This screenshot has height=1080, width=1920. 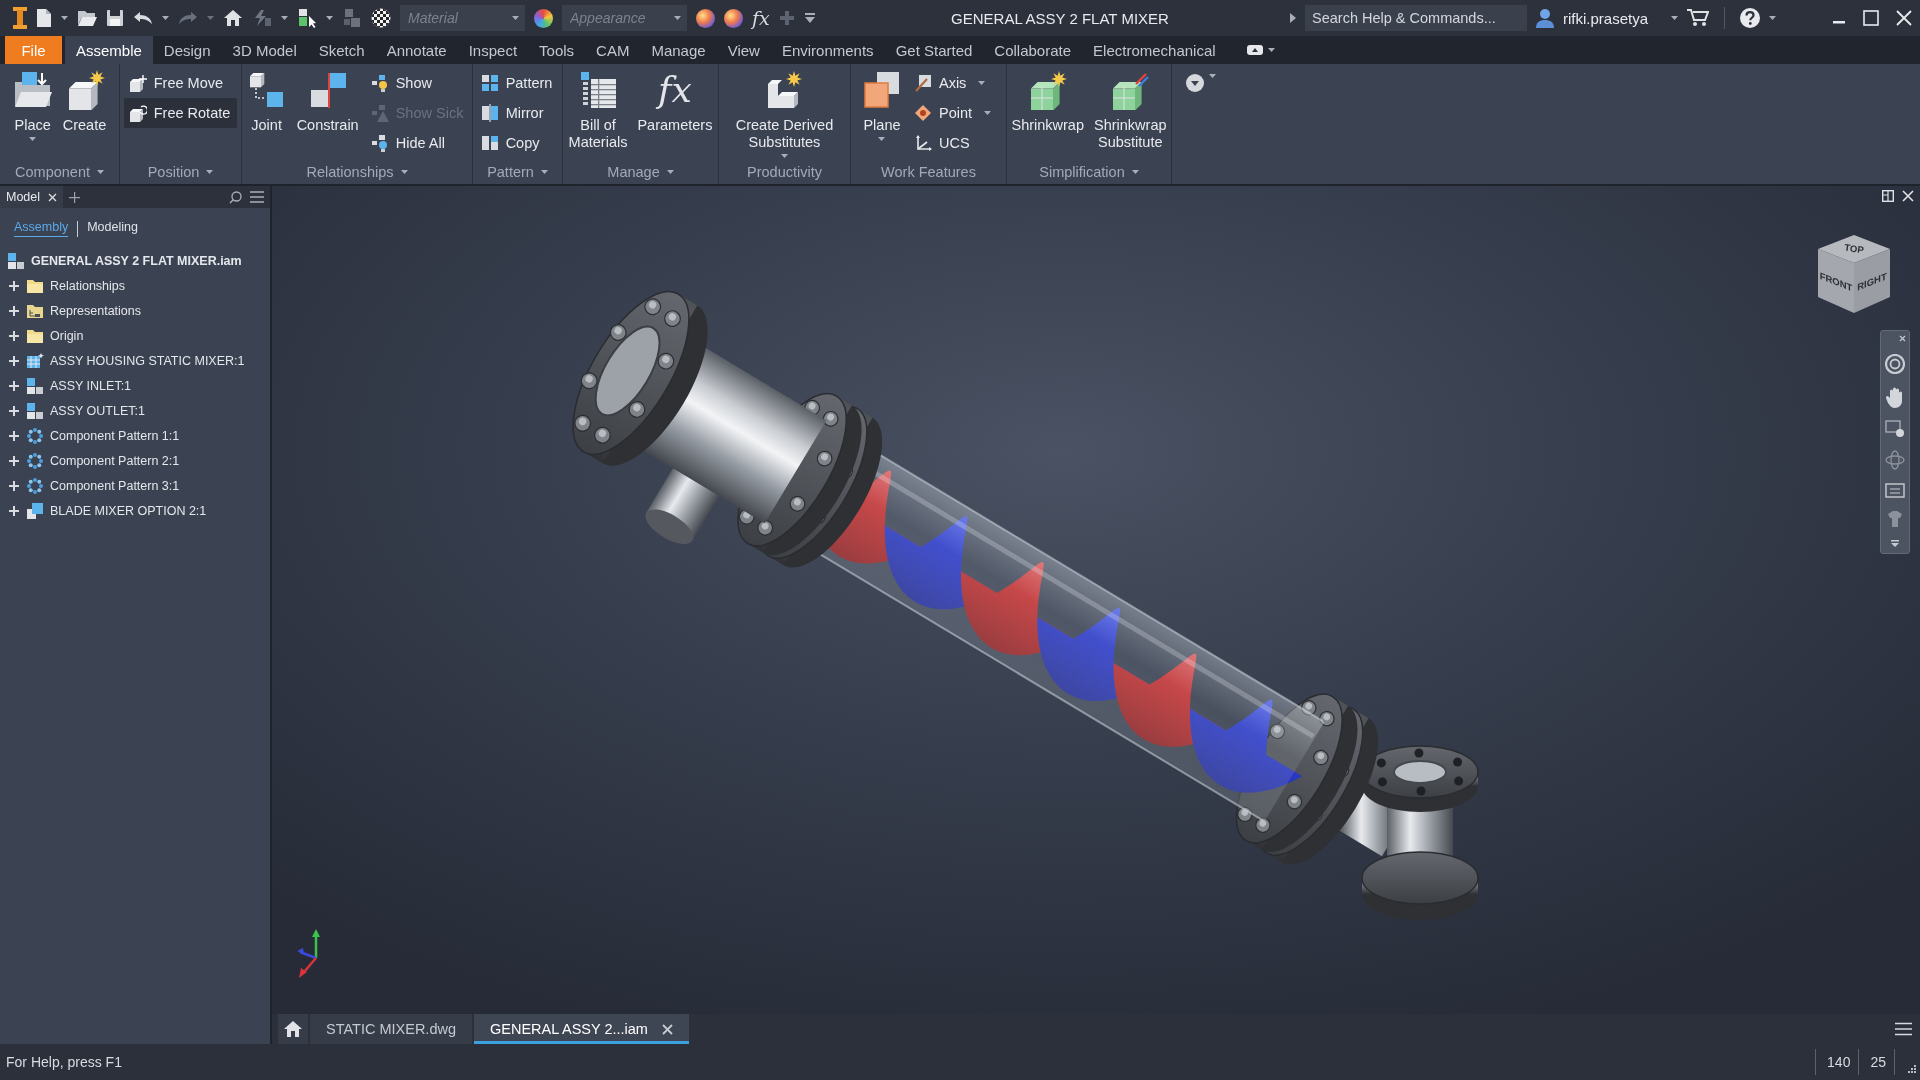 What do you see at coordinates (1895, 397) in the screenshot?
I see `hand-icon` at bounding box center [1895, 397].